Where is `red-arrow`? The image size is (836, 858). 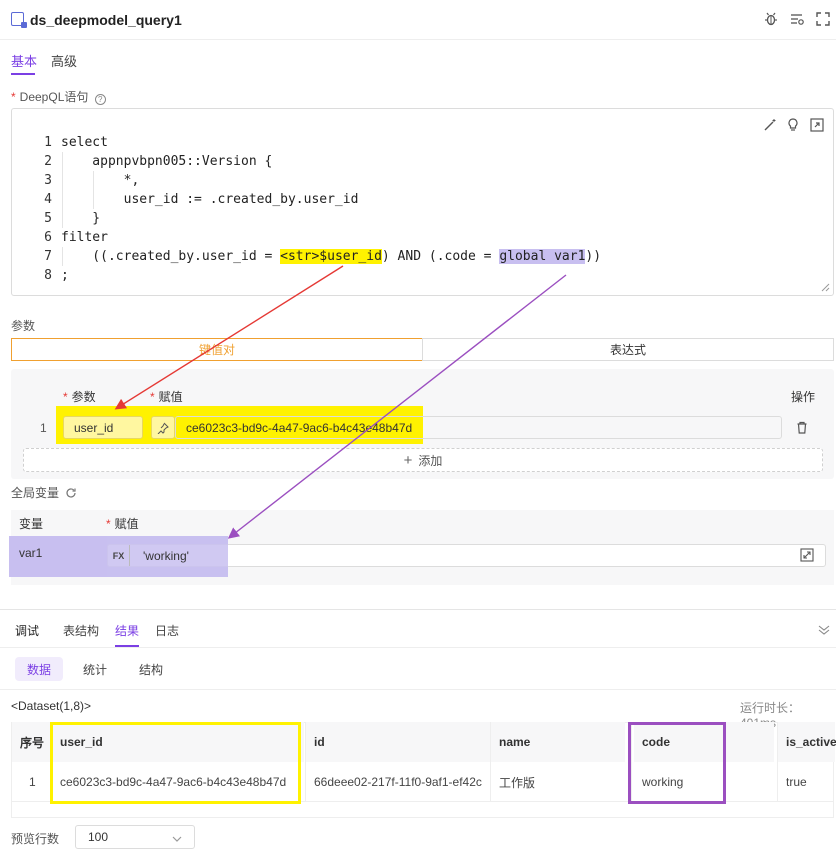 red-arrow is located at coordinates (229, 337).